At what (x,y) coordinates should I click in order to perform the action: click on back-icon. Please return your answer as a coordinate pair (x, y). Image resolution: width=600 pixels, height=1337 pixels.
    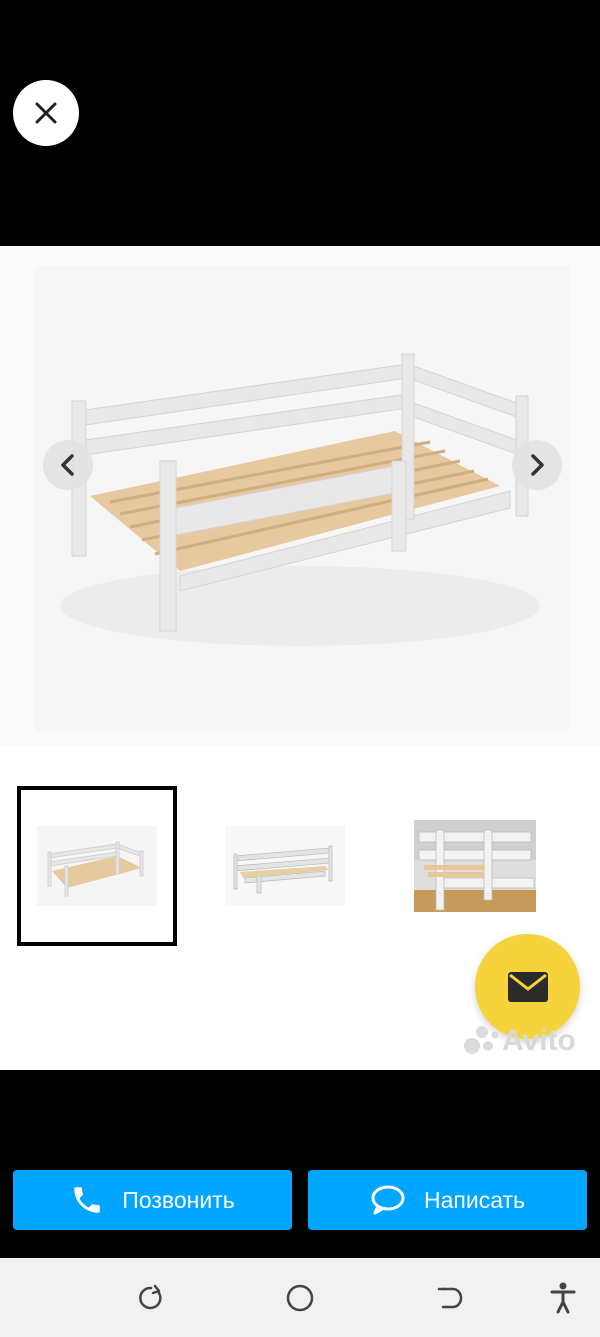
    Looking at the image, I should click on (450, 1298).